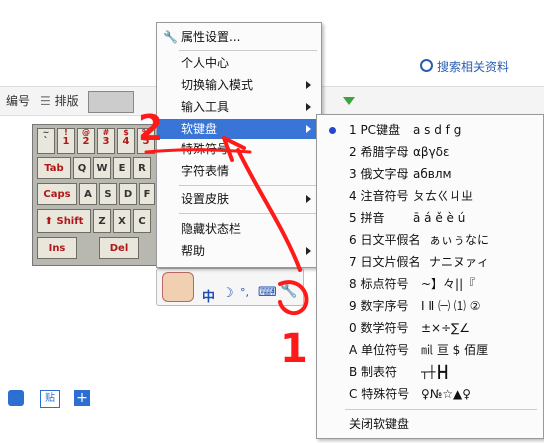  What do you see at coordinates (294, 349) in the screenshot?
I see `annotation-step-1: 1` at bounding box center [294, 349].